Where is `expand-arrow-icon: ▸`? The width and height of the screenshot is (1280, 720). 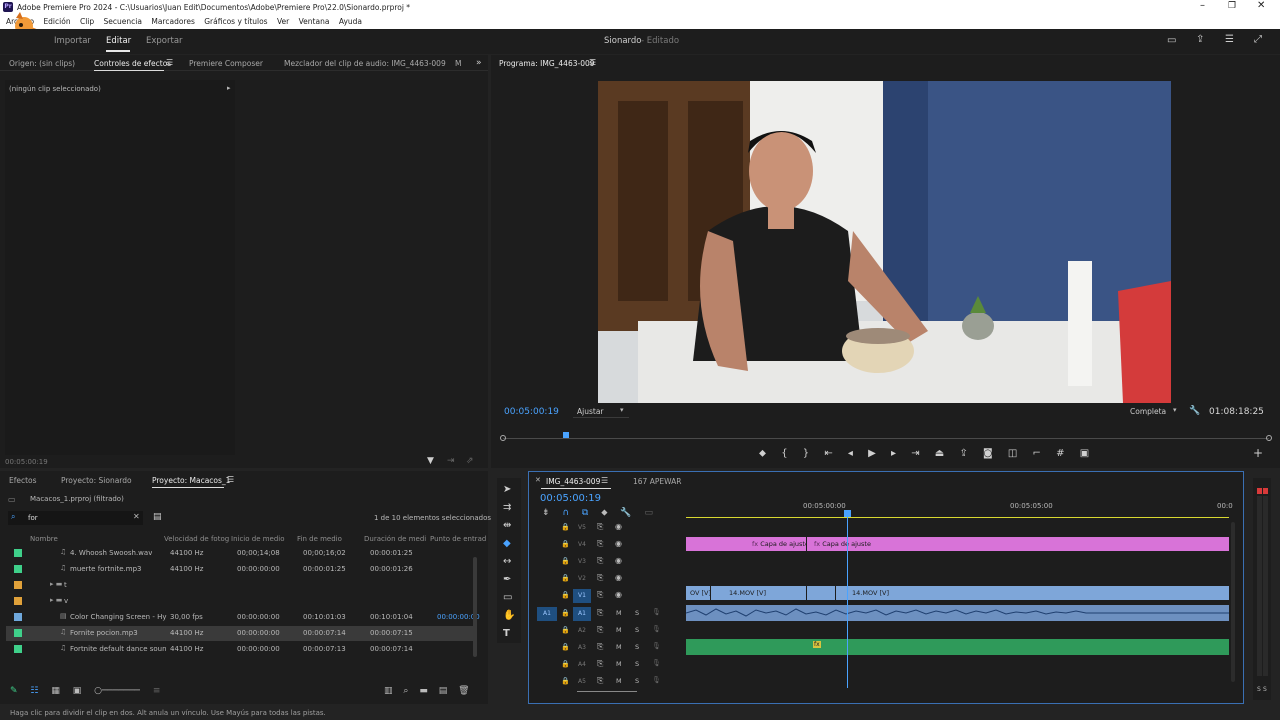
expand-arrow-icon: ▸ is located at coordinates (229, 88).